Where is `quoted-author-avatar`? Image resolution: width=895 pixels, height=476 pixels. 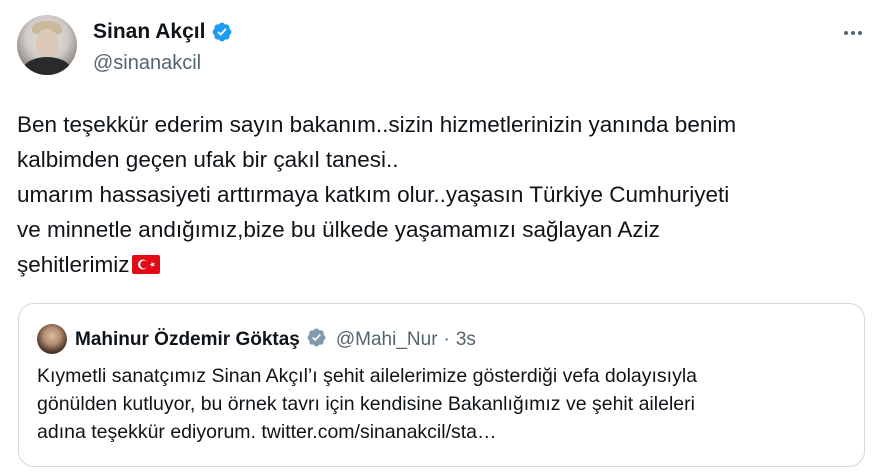 quoted-author-avatar is located at coordinates (52, 339).